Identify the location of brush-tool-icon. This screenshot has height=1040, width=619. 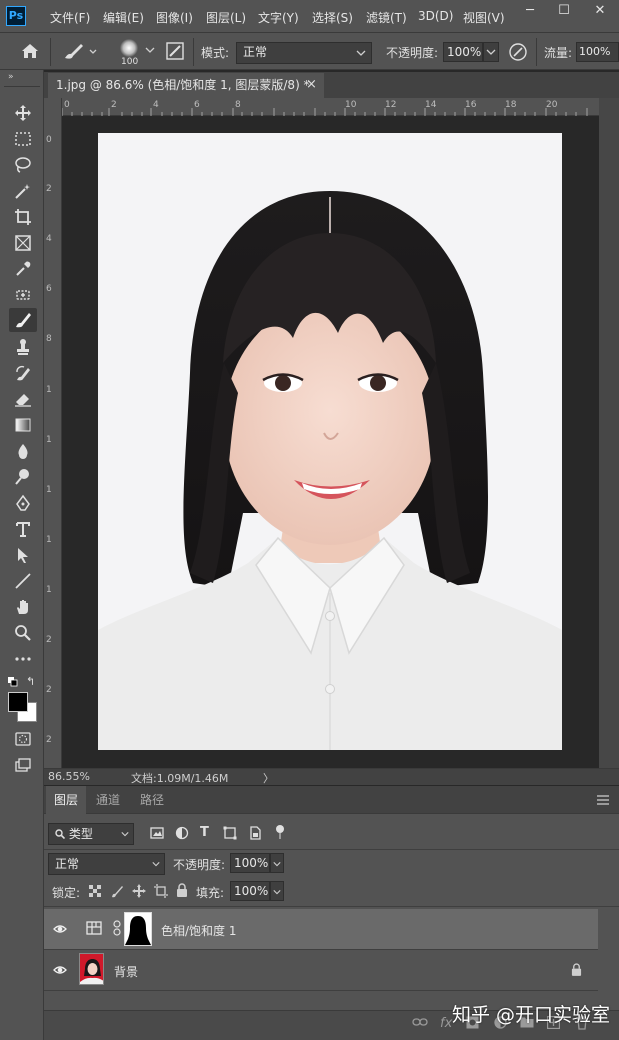
(23, 320).